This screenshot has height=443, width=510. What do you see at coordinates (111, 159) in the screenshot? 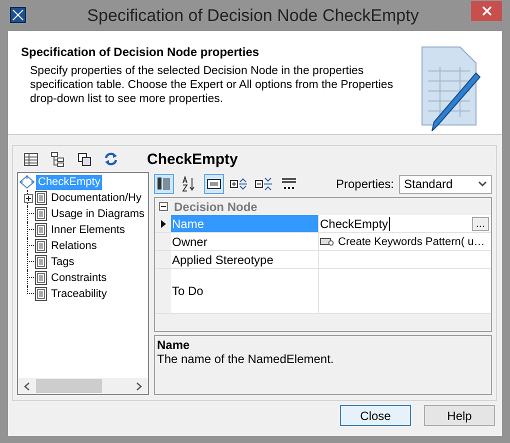
I see `refresh-icon` at bounding box center [111, 159].